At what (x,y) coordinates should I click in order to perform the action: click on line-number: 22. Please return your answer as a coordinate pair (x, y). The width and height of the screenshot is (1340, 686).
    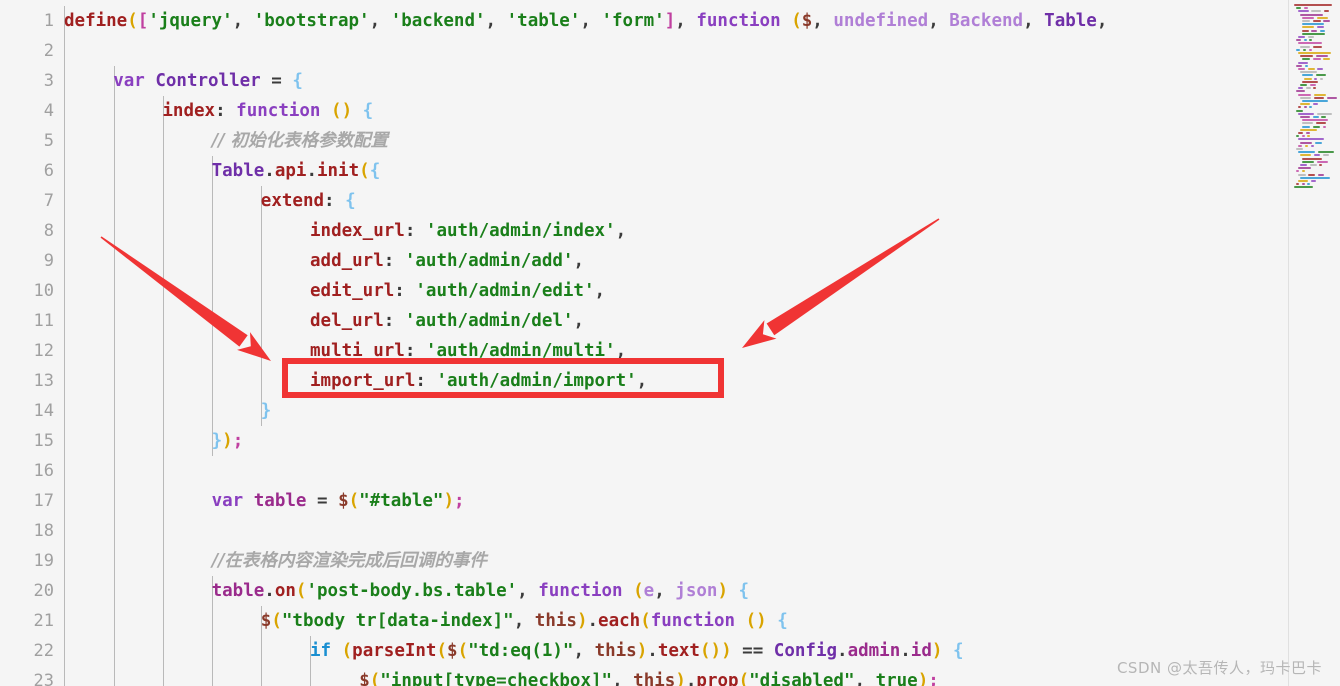
    Looking at the image, I should click on (43, 651).